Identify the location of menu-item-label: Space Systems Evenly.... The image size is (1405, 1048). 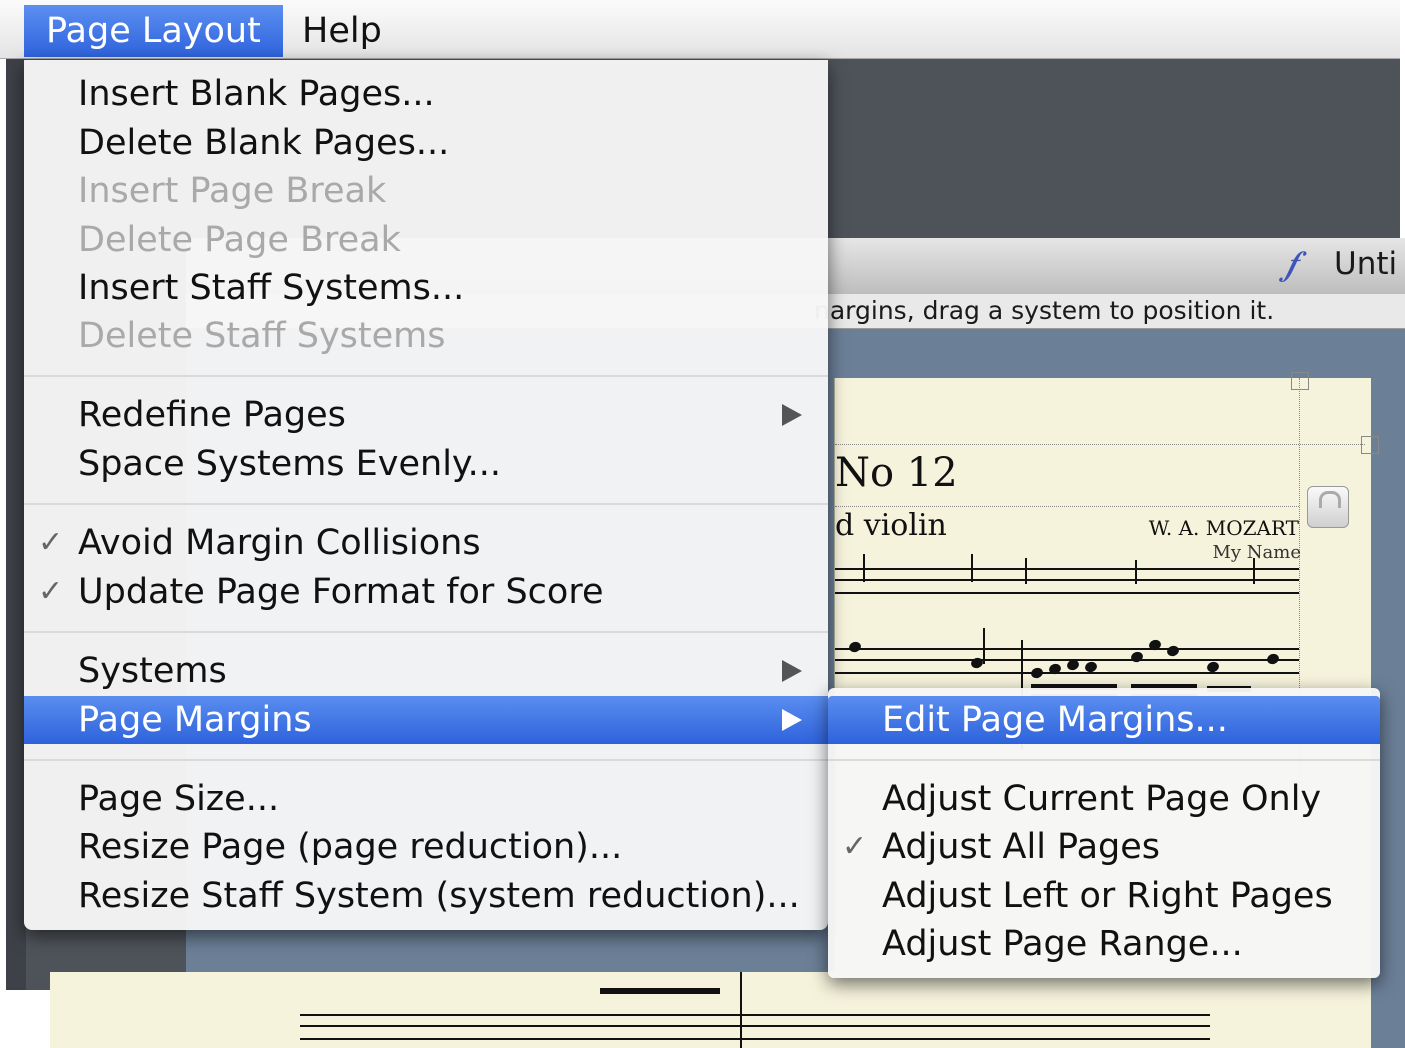
(290, 464).